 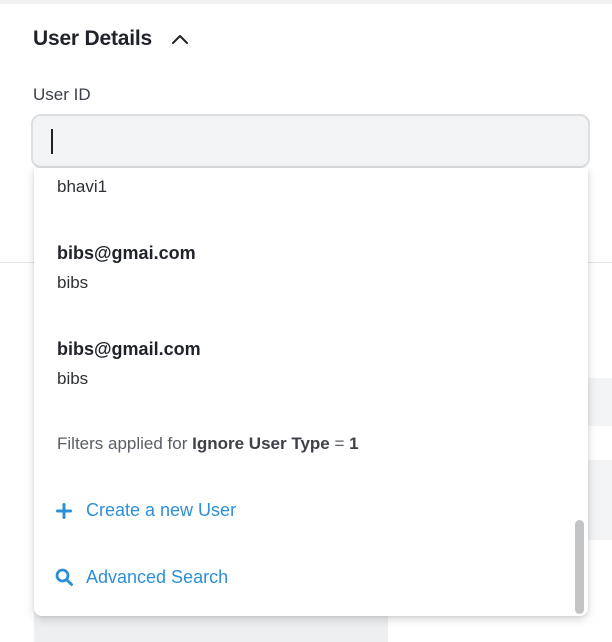 I want to click on background-row, so click(x=211, y=627).